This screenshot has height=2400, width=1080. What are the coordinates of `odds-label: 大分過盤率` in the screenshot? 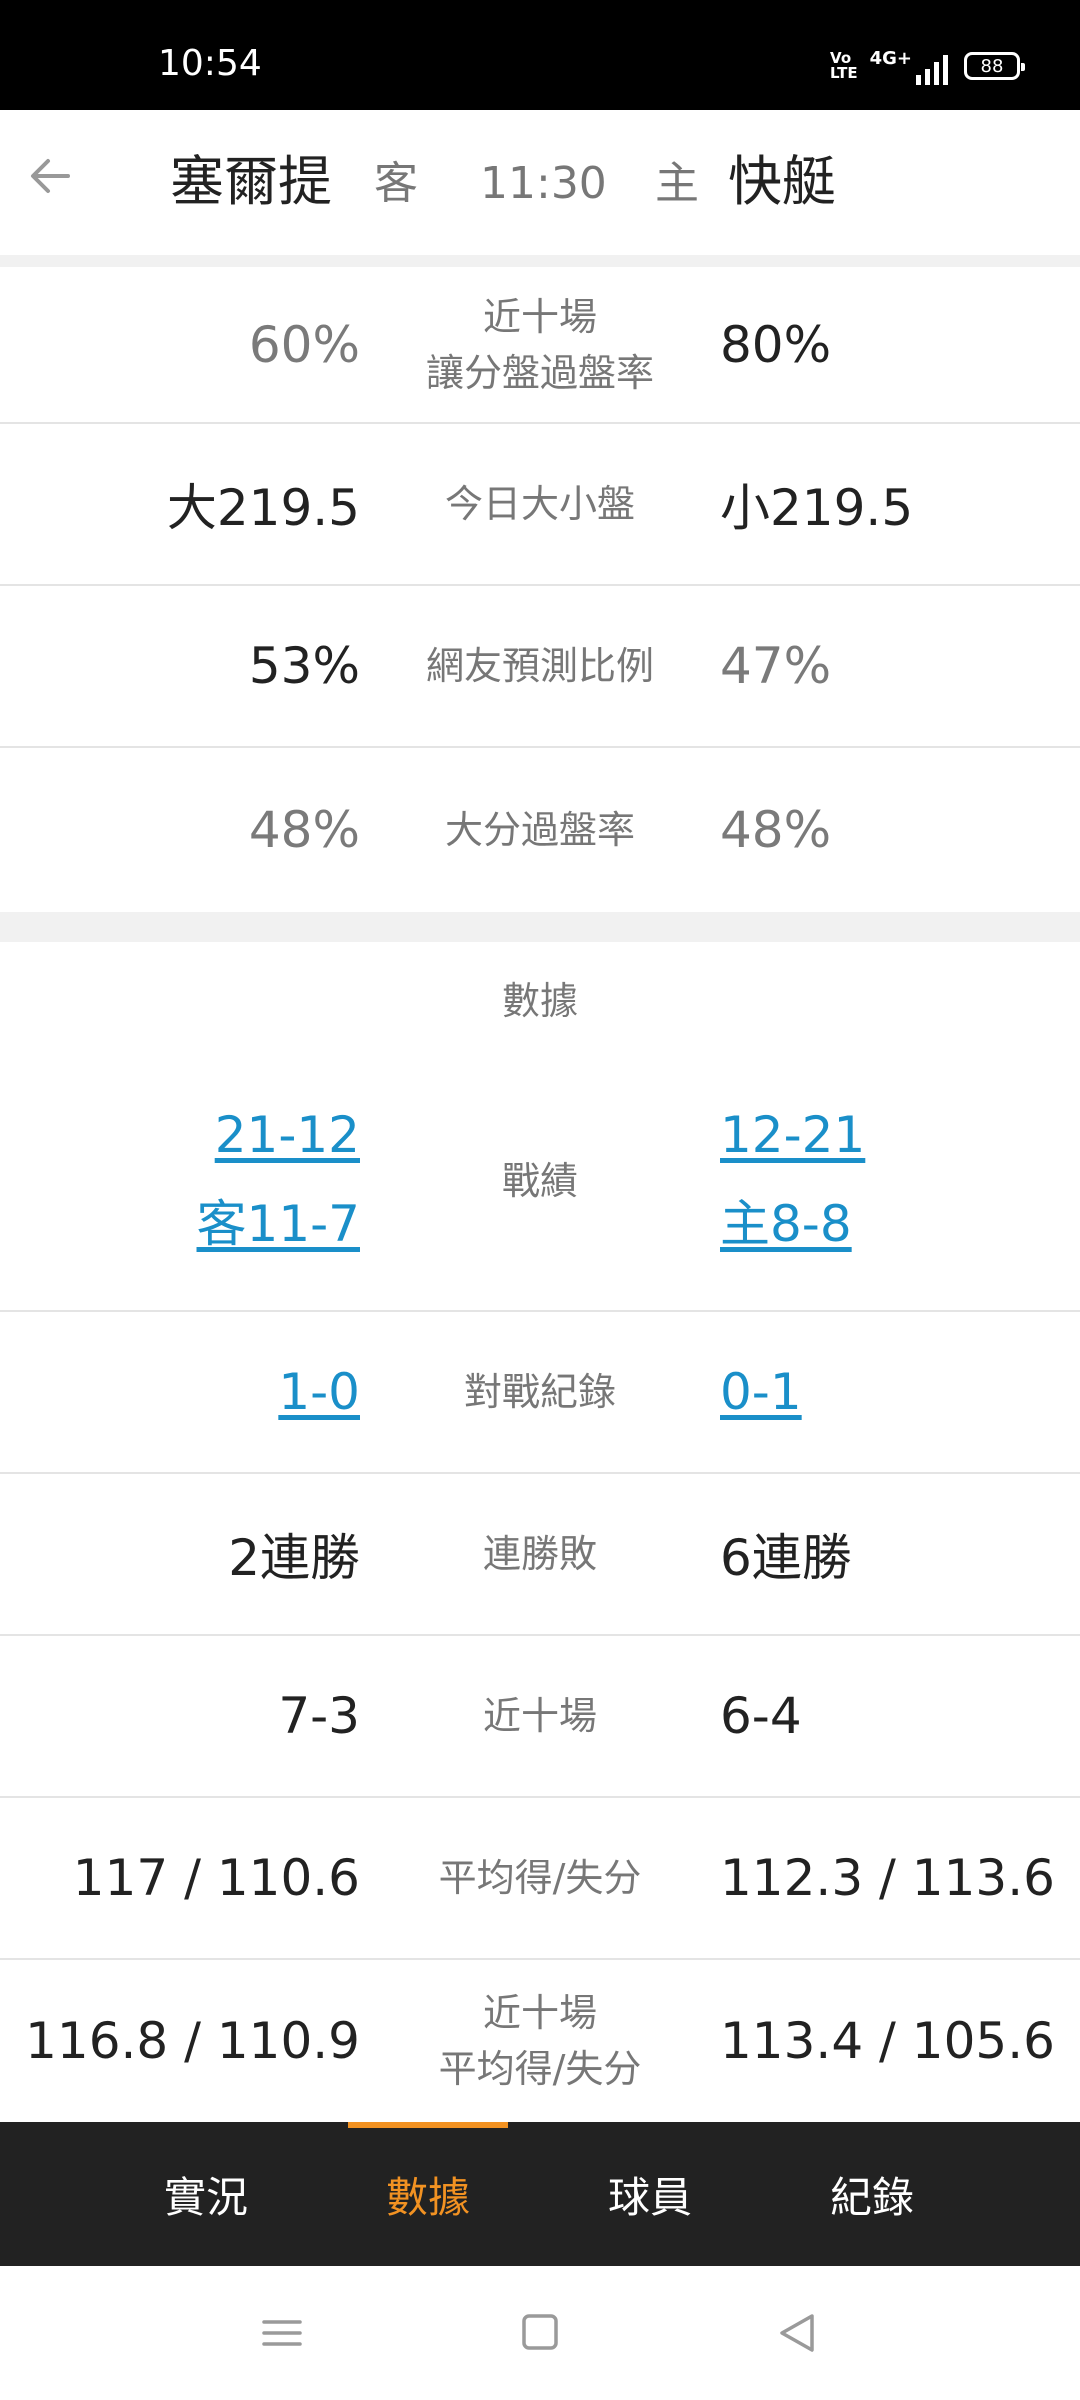 It's located at (539, 830).